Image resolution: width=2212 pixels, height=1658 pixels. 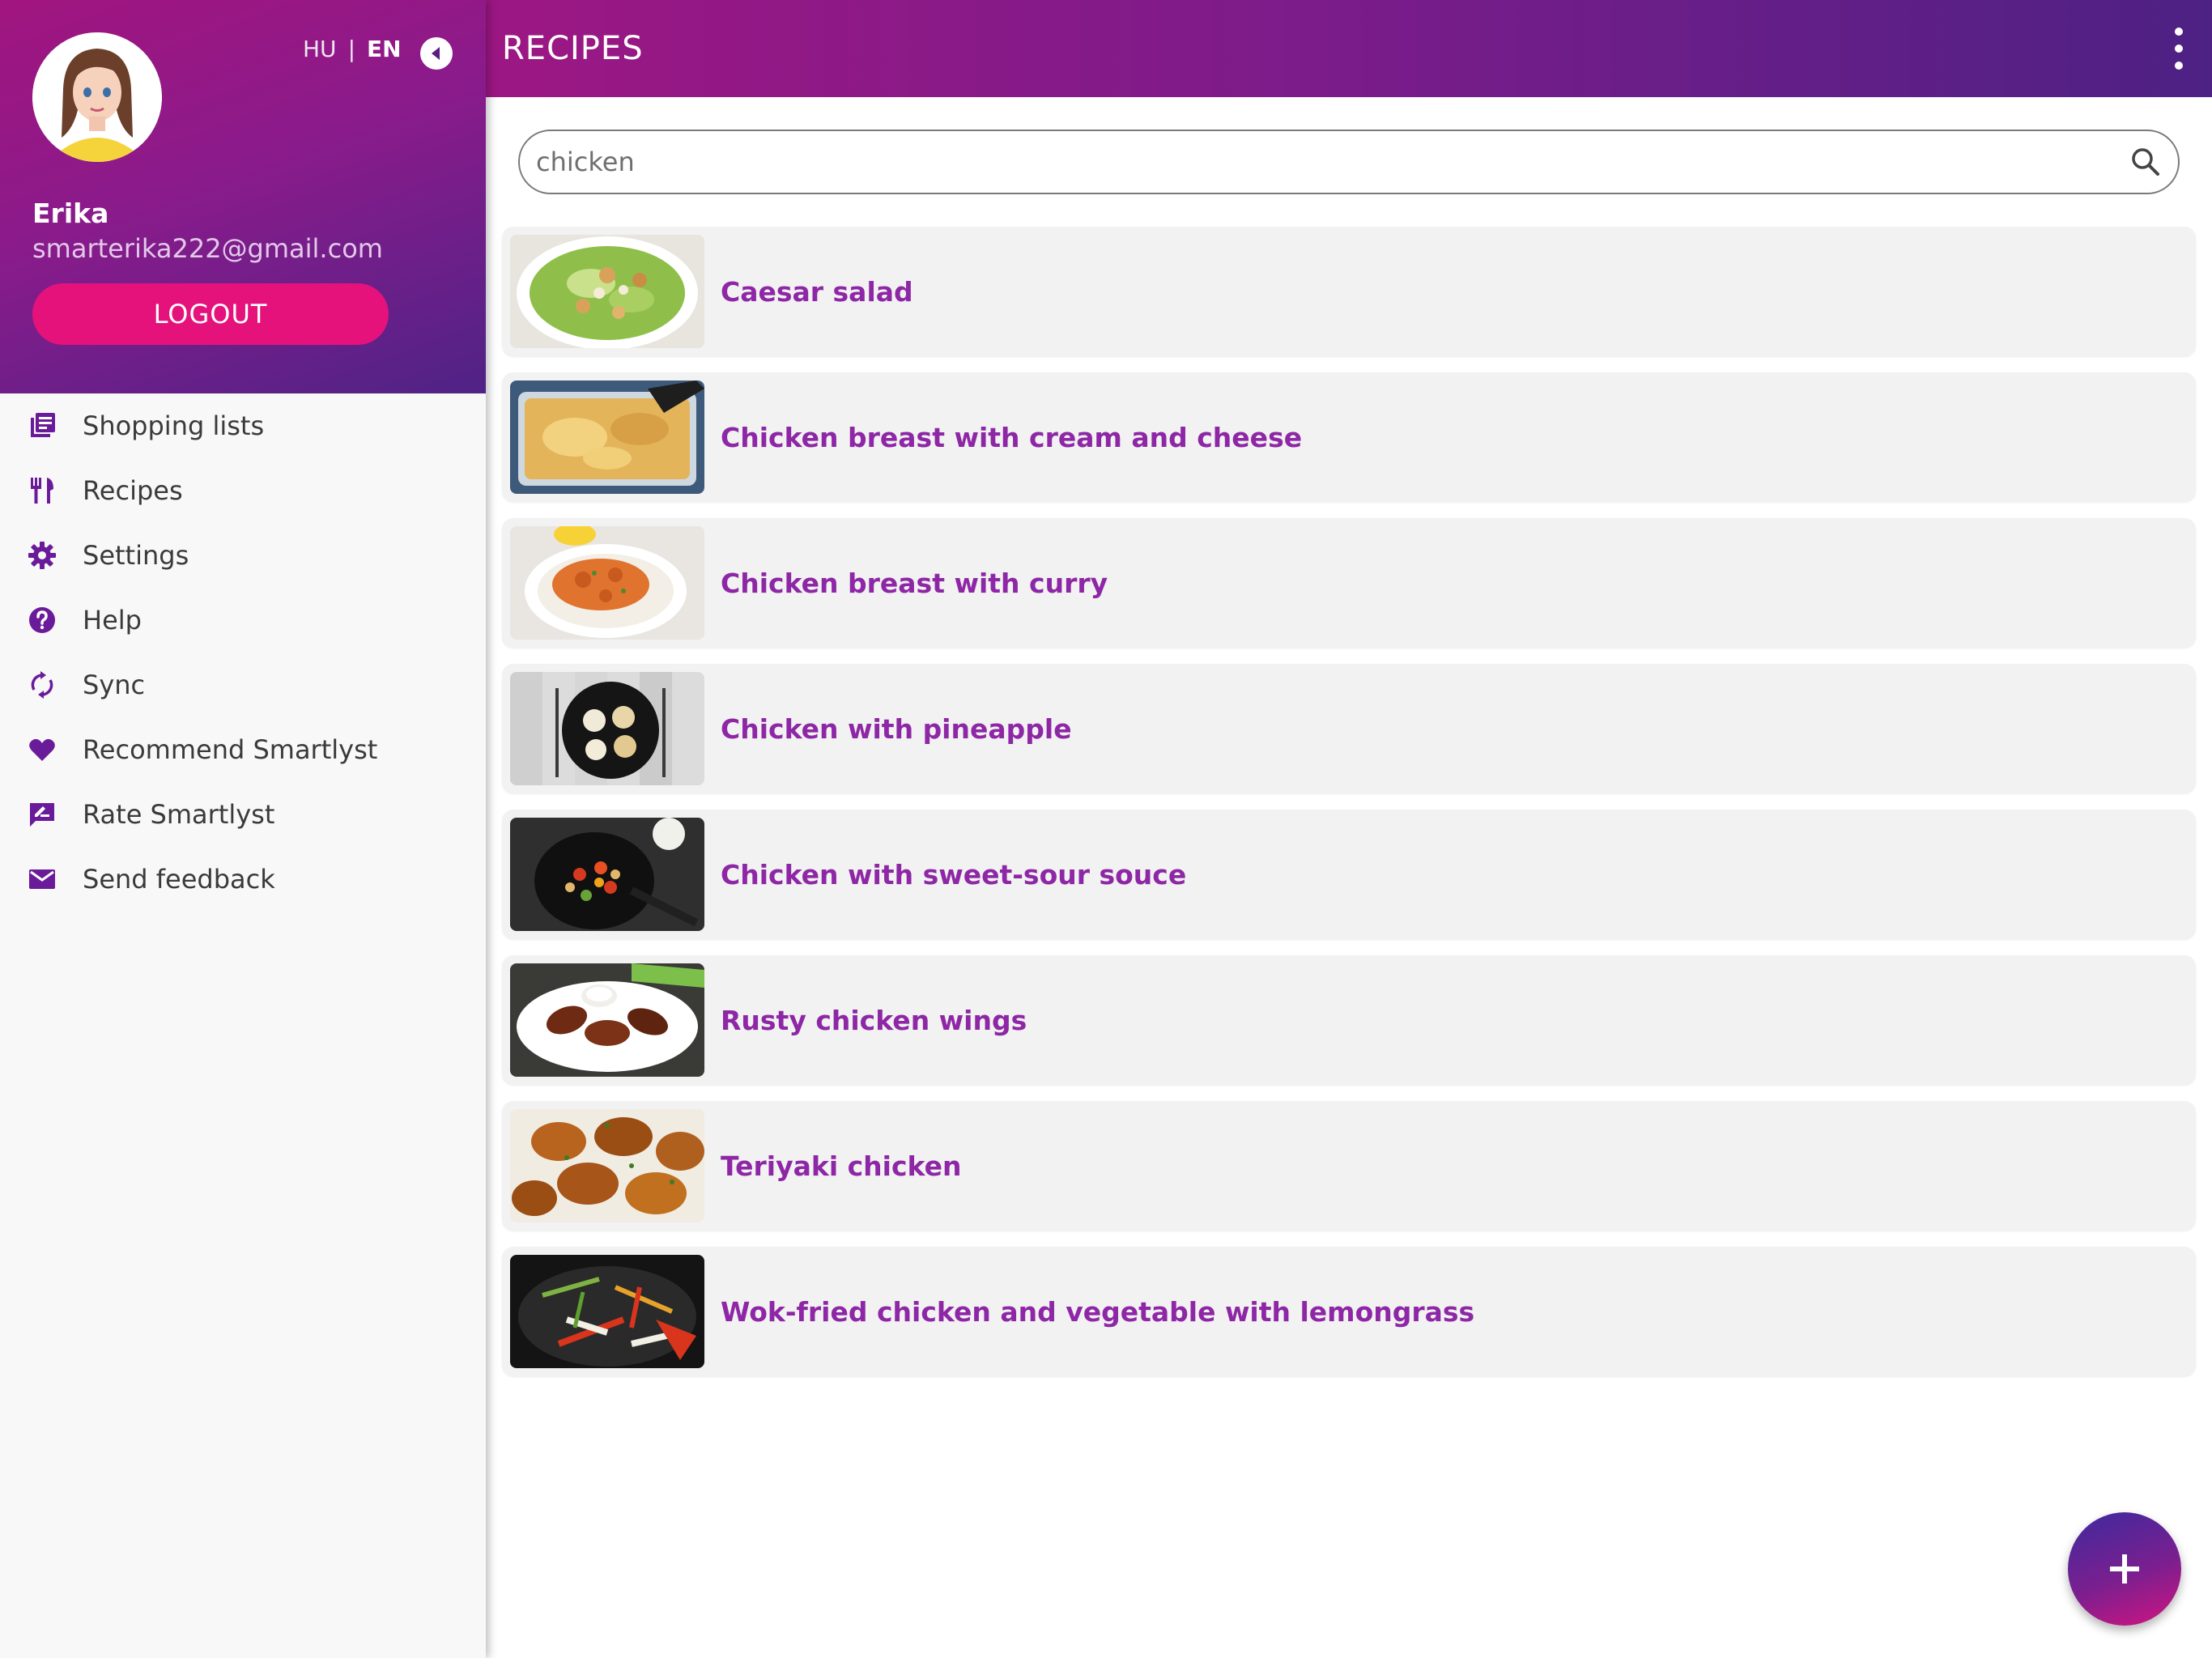 I want to click on search-input, so click(x=1305, y=162).